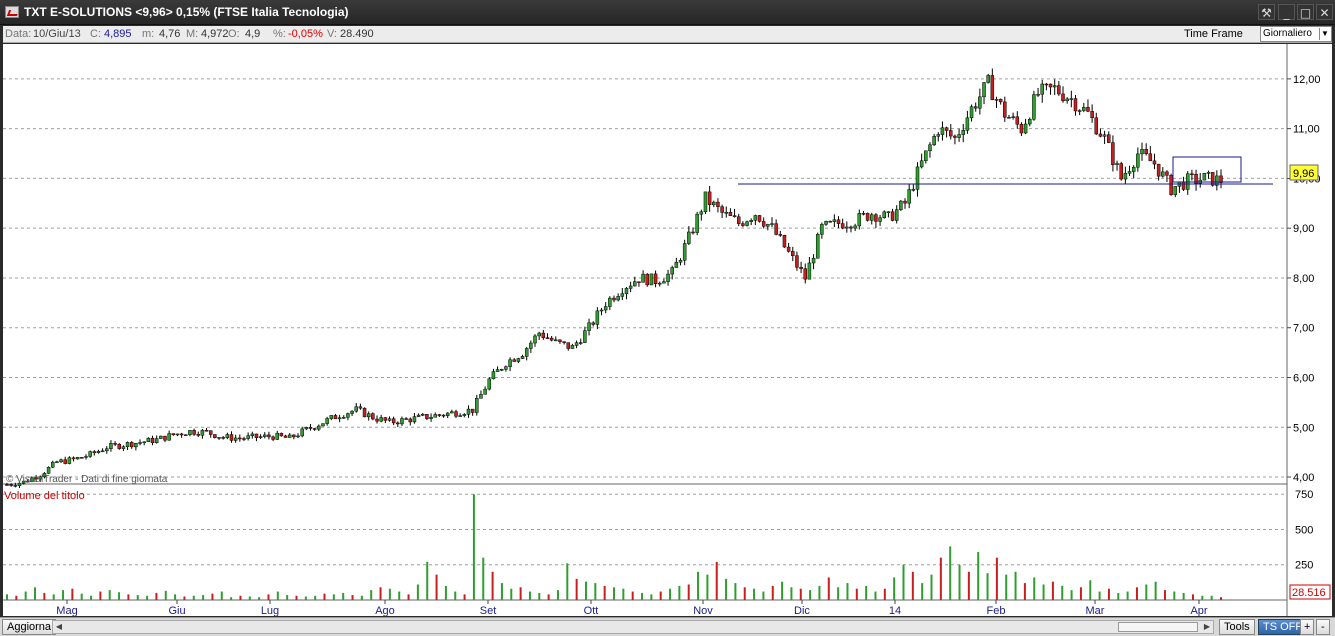 The height and width of the screenshot is (636, 1335). What do you see at coordinates (895, 610) in the screenshot?
I see `x-tick-label: 14` at bounding box center [895, 610].